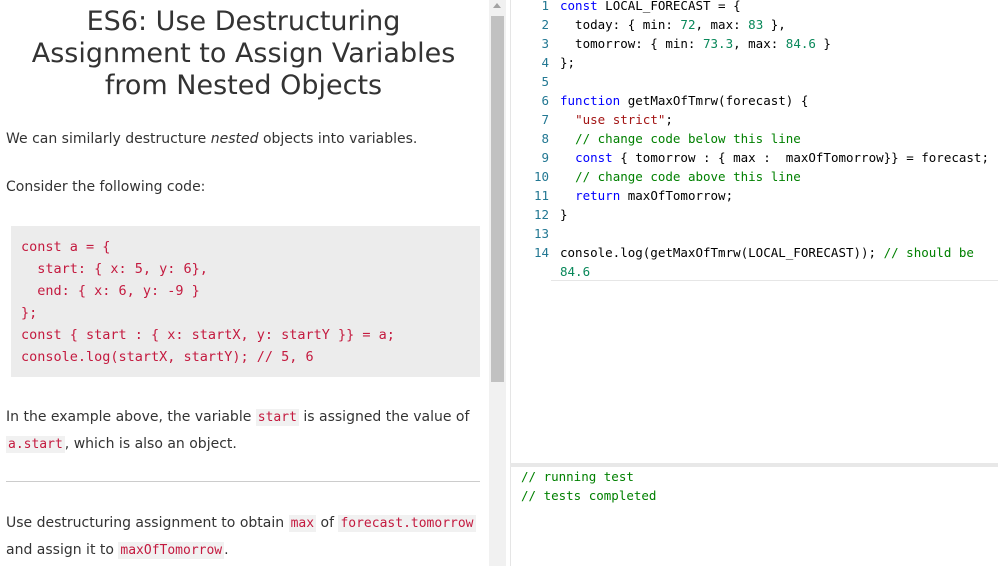  What do you see at coordinates (756, 24) in the screenshot?
I see `token: 83` at bounding box center [756, 24].